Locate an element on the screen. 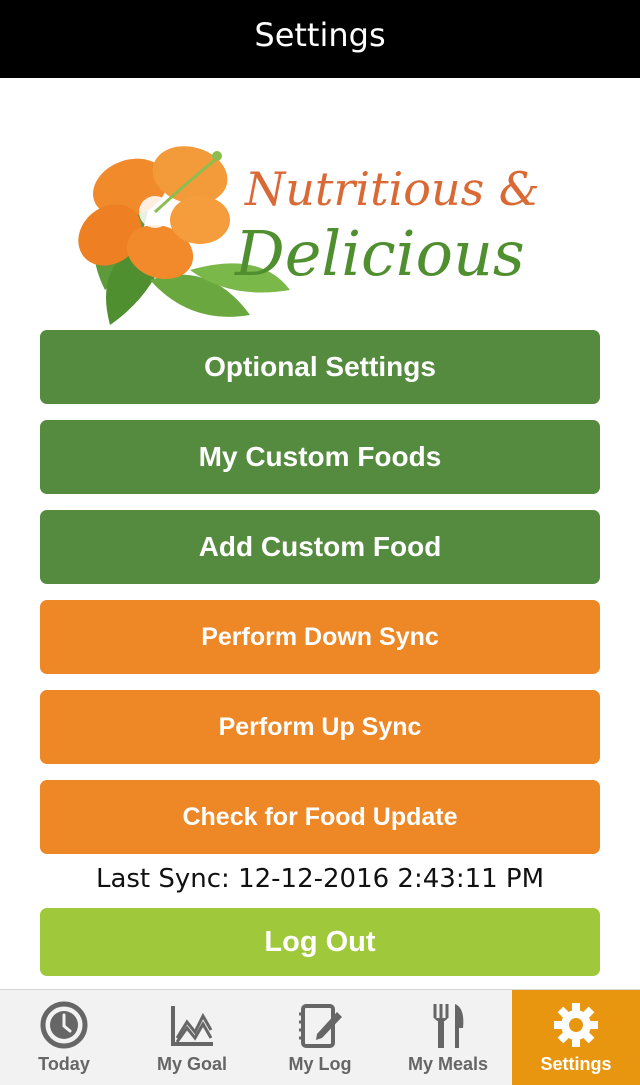 This screenshot has width=640, height=1085. tab-my-log-label: My Log is located at coordinates (320, 1064).